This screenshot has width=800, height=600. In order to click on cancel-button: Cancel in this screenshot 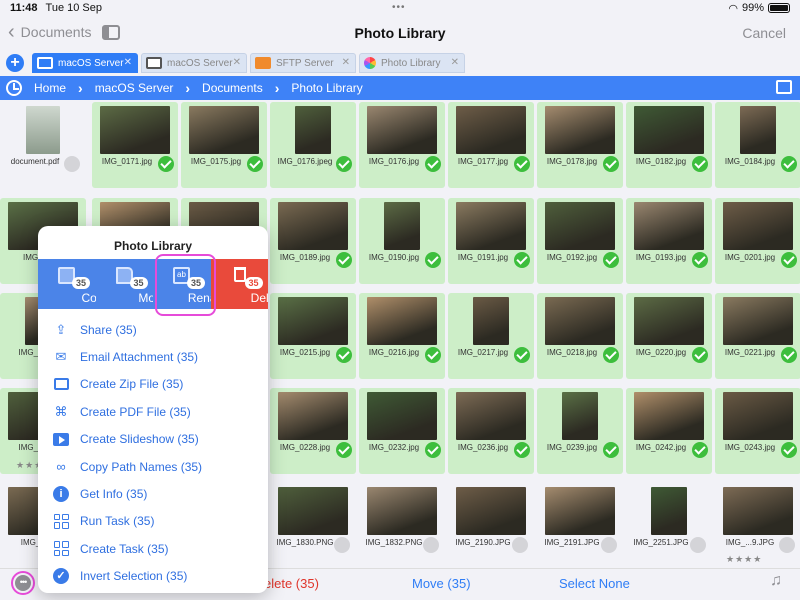, I will do `click(764, 33)`.